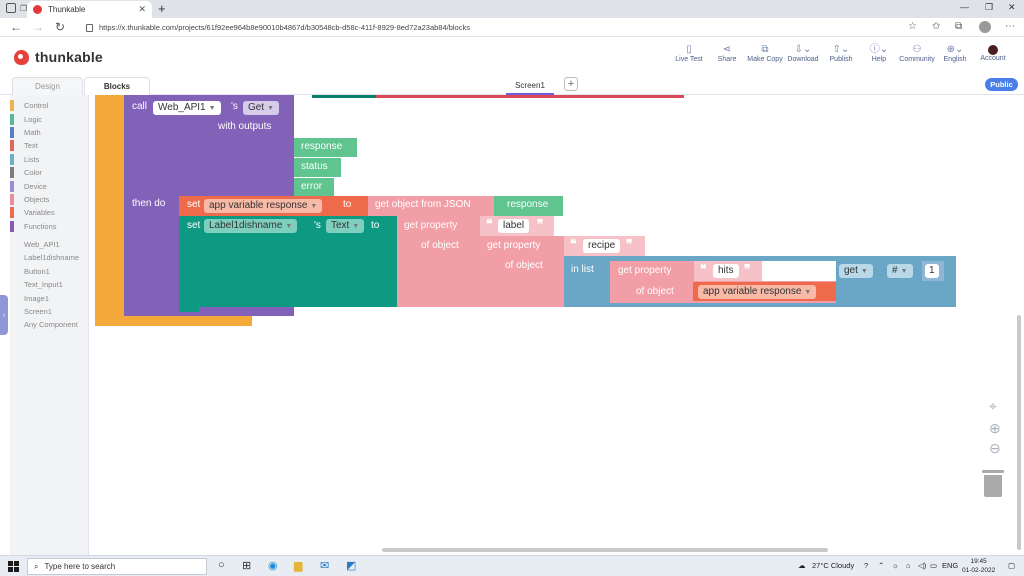 This screenshot has height=576, width=1024. Describe the element at coordinates (16, 27) in the screenshot. I see `back-icon: ←` at that location.